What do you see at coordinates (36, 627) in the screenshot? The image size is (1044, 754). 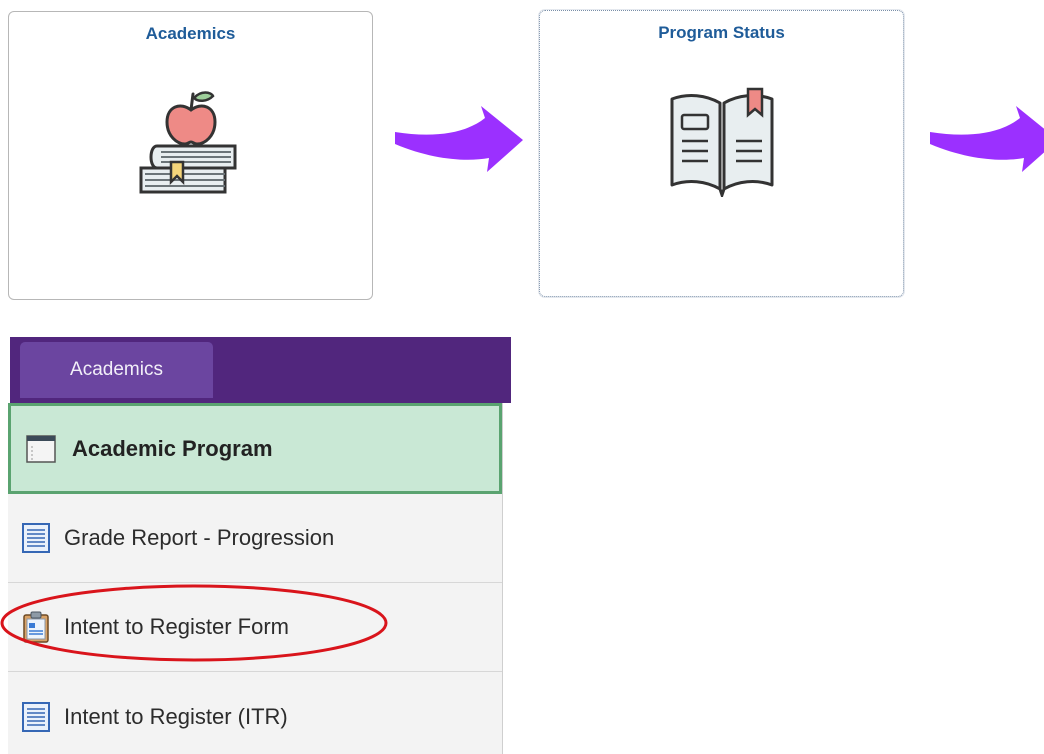 I see `clipboard-form-icon` at bounding box center [36, 627].